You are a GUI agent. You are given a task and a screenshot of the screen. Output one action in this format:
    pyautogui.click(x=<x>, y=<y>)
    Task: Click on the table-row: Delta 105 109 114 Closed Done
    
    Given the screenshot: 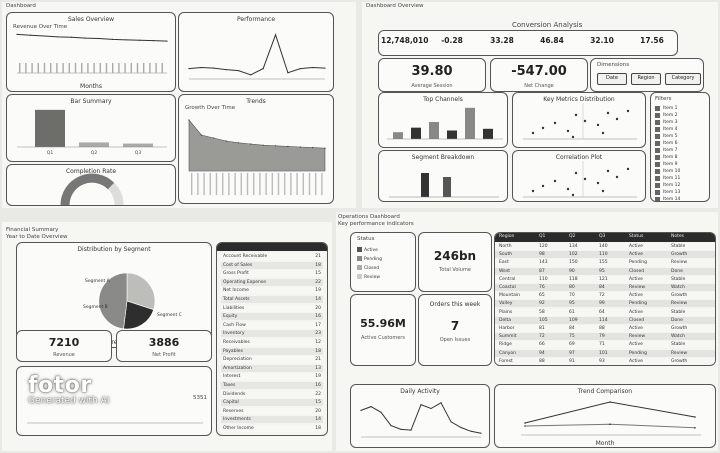 What is the action you would take?
    pyautogui.click(x=605, y=320)
    